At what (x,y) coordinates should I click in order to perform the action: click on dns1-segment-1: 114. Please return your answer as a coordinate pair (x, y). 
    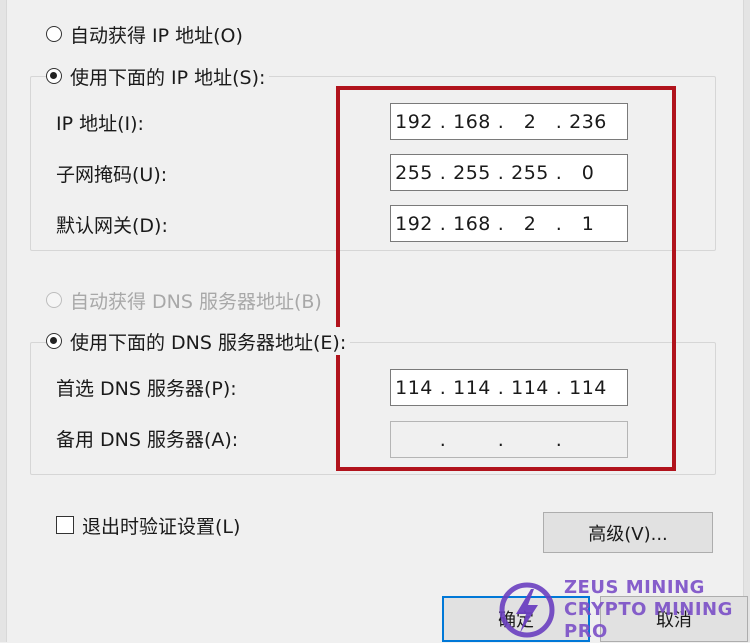
    Looking at the image, I should click on (414, 387).